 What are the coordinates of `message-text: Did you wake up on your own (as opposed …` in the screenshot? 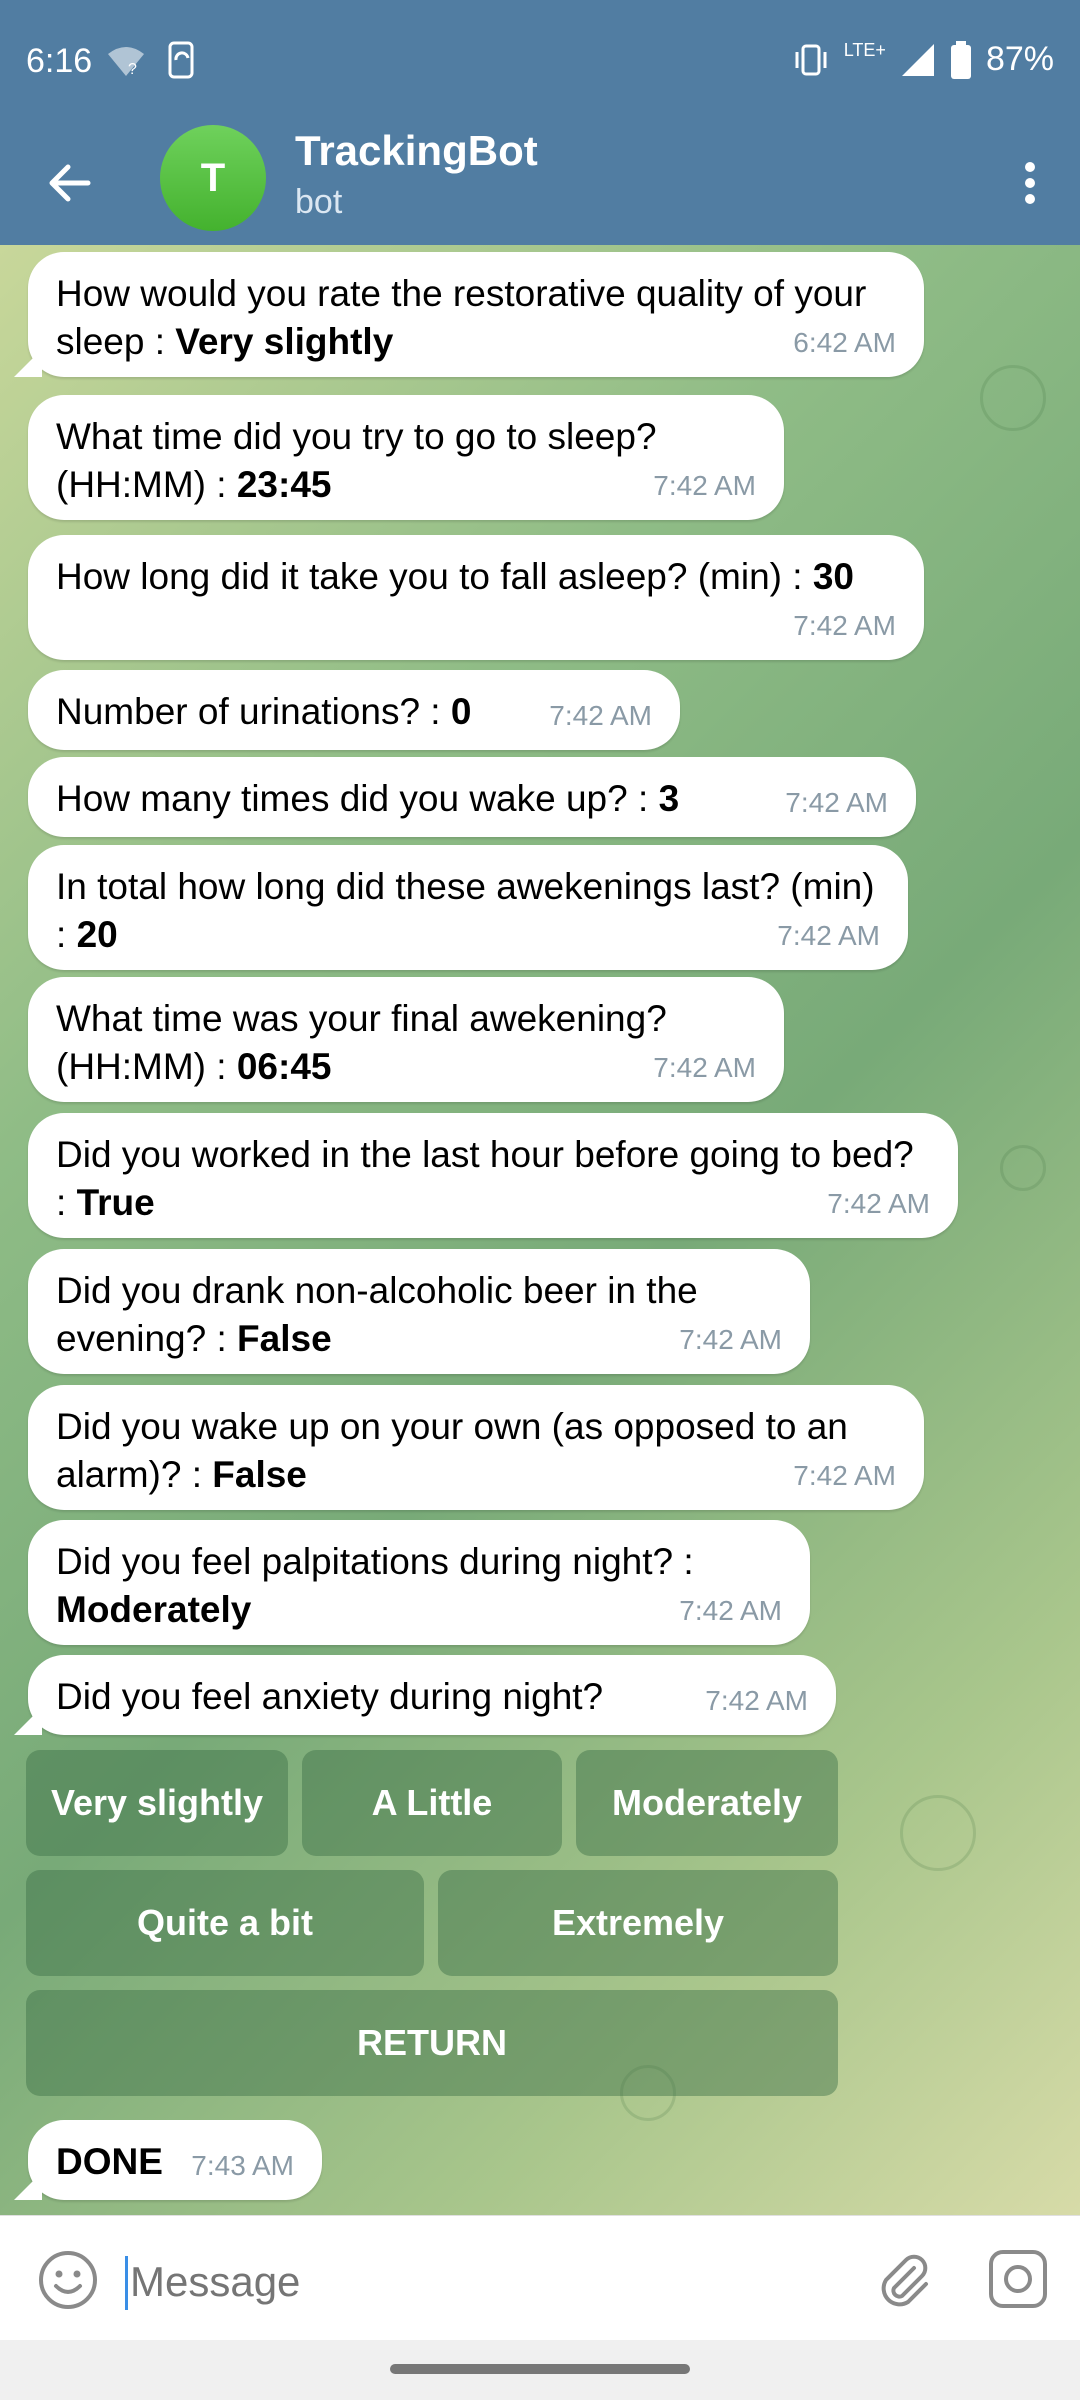 It's located at (457, 1450).